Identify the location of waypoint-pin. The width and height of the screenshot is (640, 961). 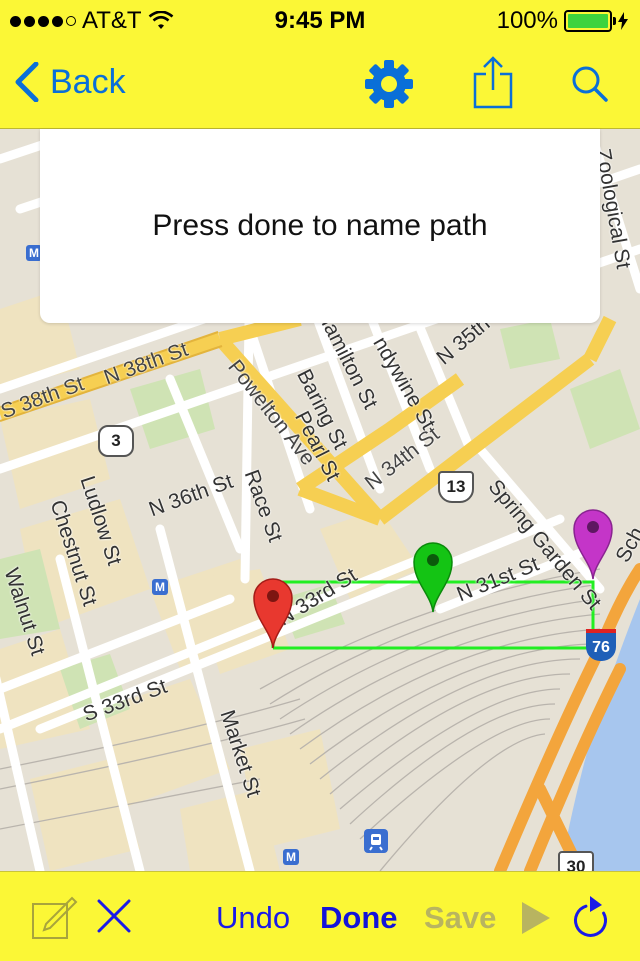
(433, 577).